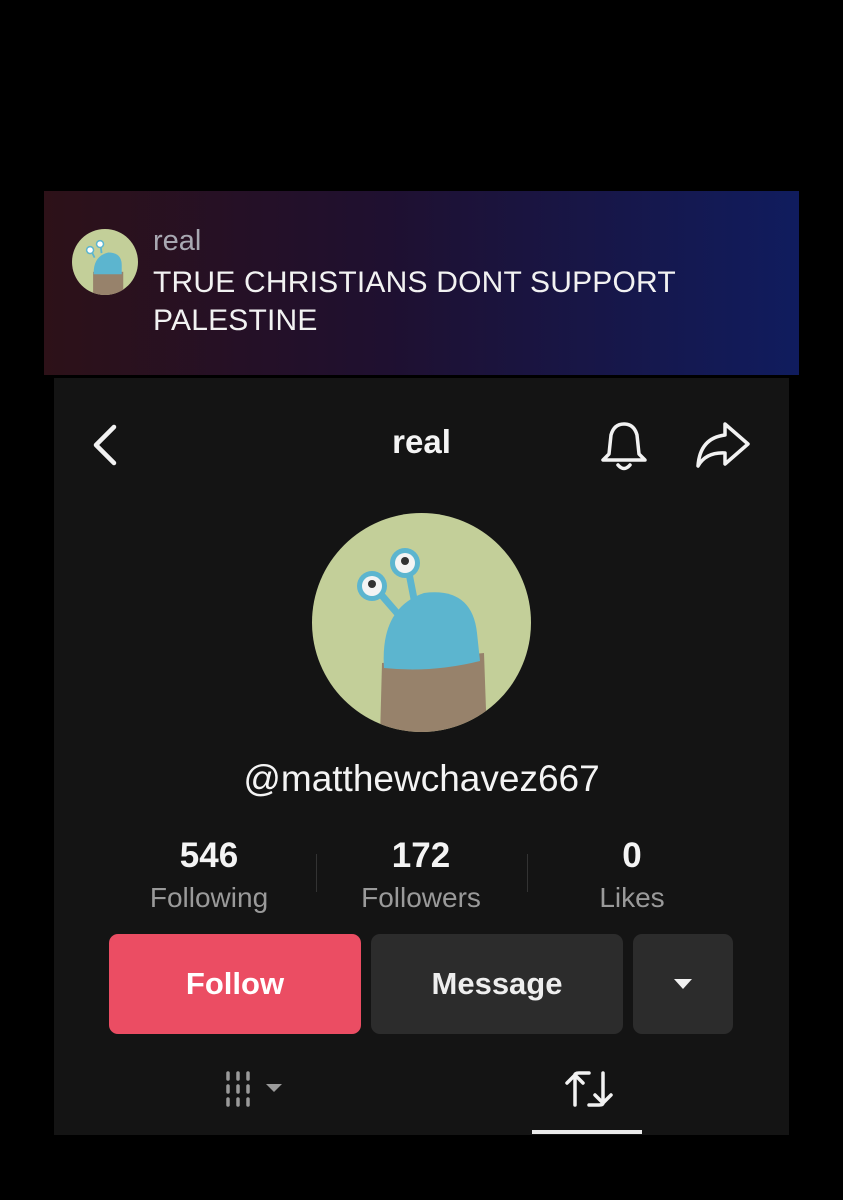 The height and width of the screenshot is (1200, 843). I want to click on stat-likes: 0 Likes, so click(632, 875).